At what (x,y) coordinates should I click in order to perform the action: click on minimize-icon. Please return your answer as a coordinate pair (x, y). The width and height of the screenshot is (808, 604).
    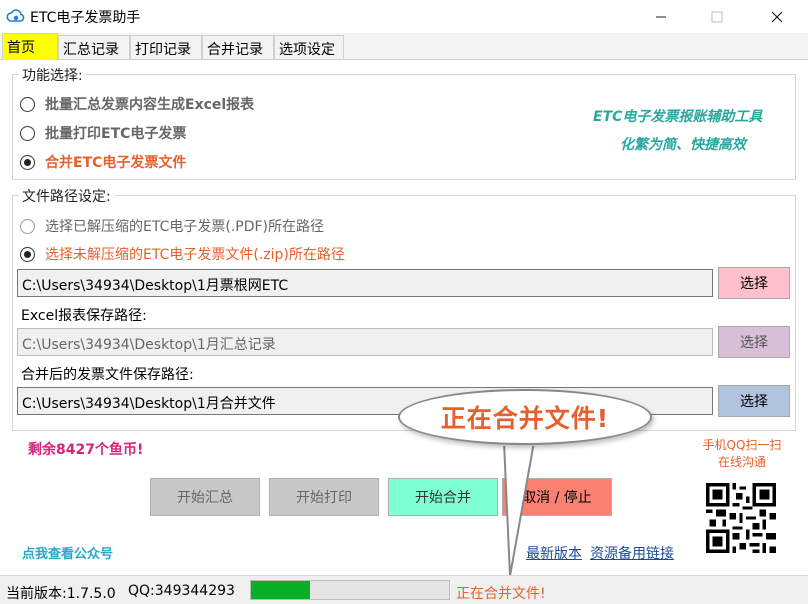
    Looking at the image, I should click on (661, 16).